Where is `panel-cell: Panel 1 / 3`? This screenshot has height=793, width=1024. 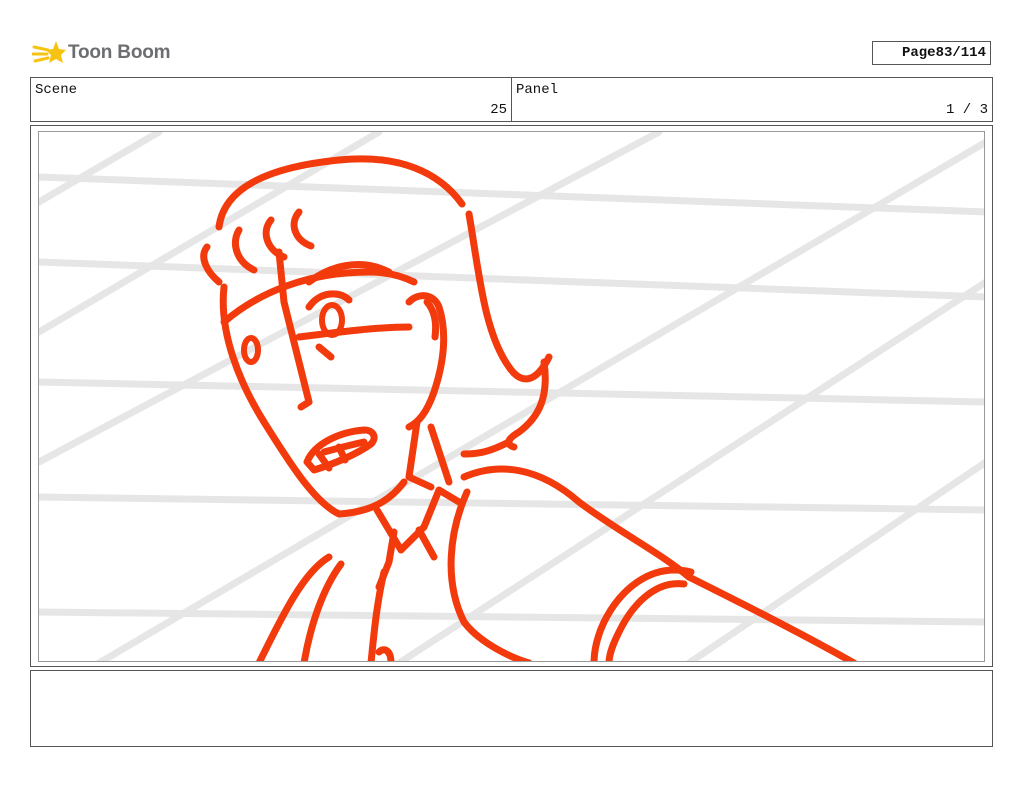 panel-cell: Panel 1 / 3 is located at coordinates (752, 99).